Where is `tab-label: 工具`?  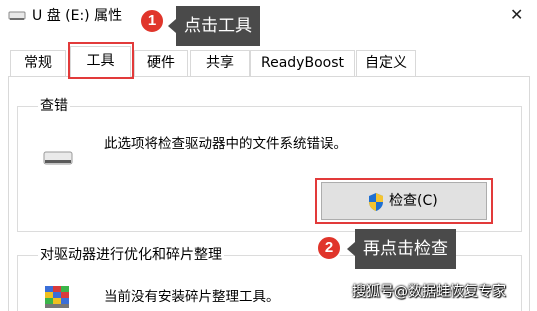 tab-label: 工具 is located at coordinates (100, 61).